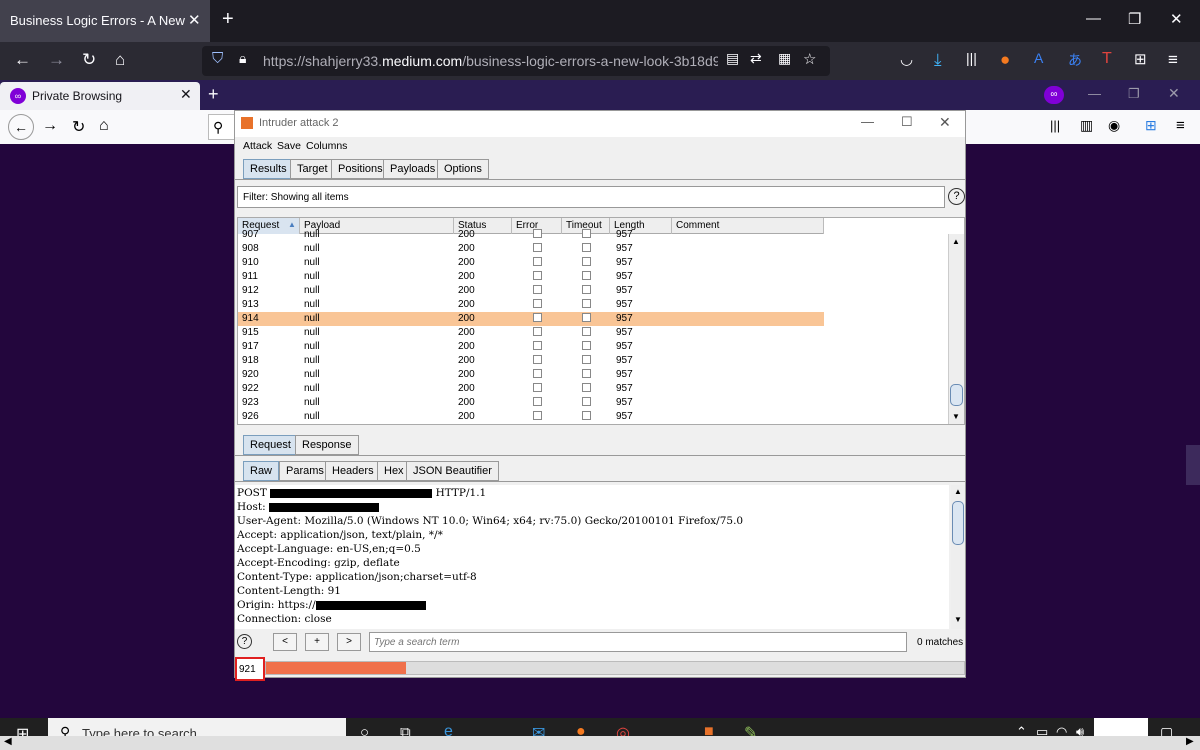  I want to click on tab-private-browsing: ∞ Private Browsing ✕, so click(100, 96).